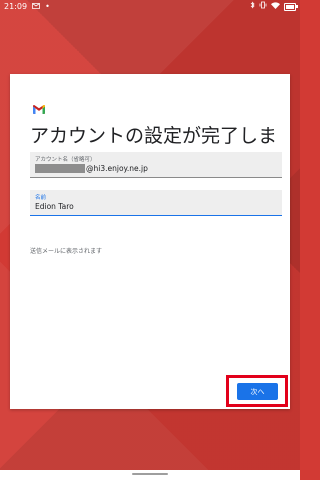  Describe the element at coordinates (36, 7) in the screenshot. I see `gmail-notification-icon` at that location.